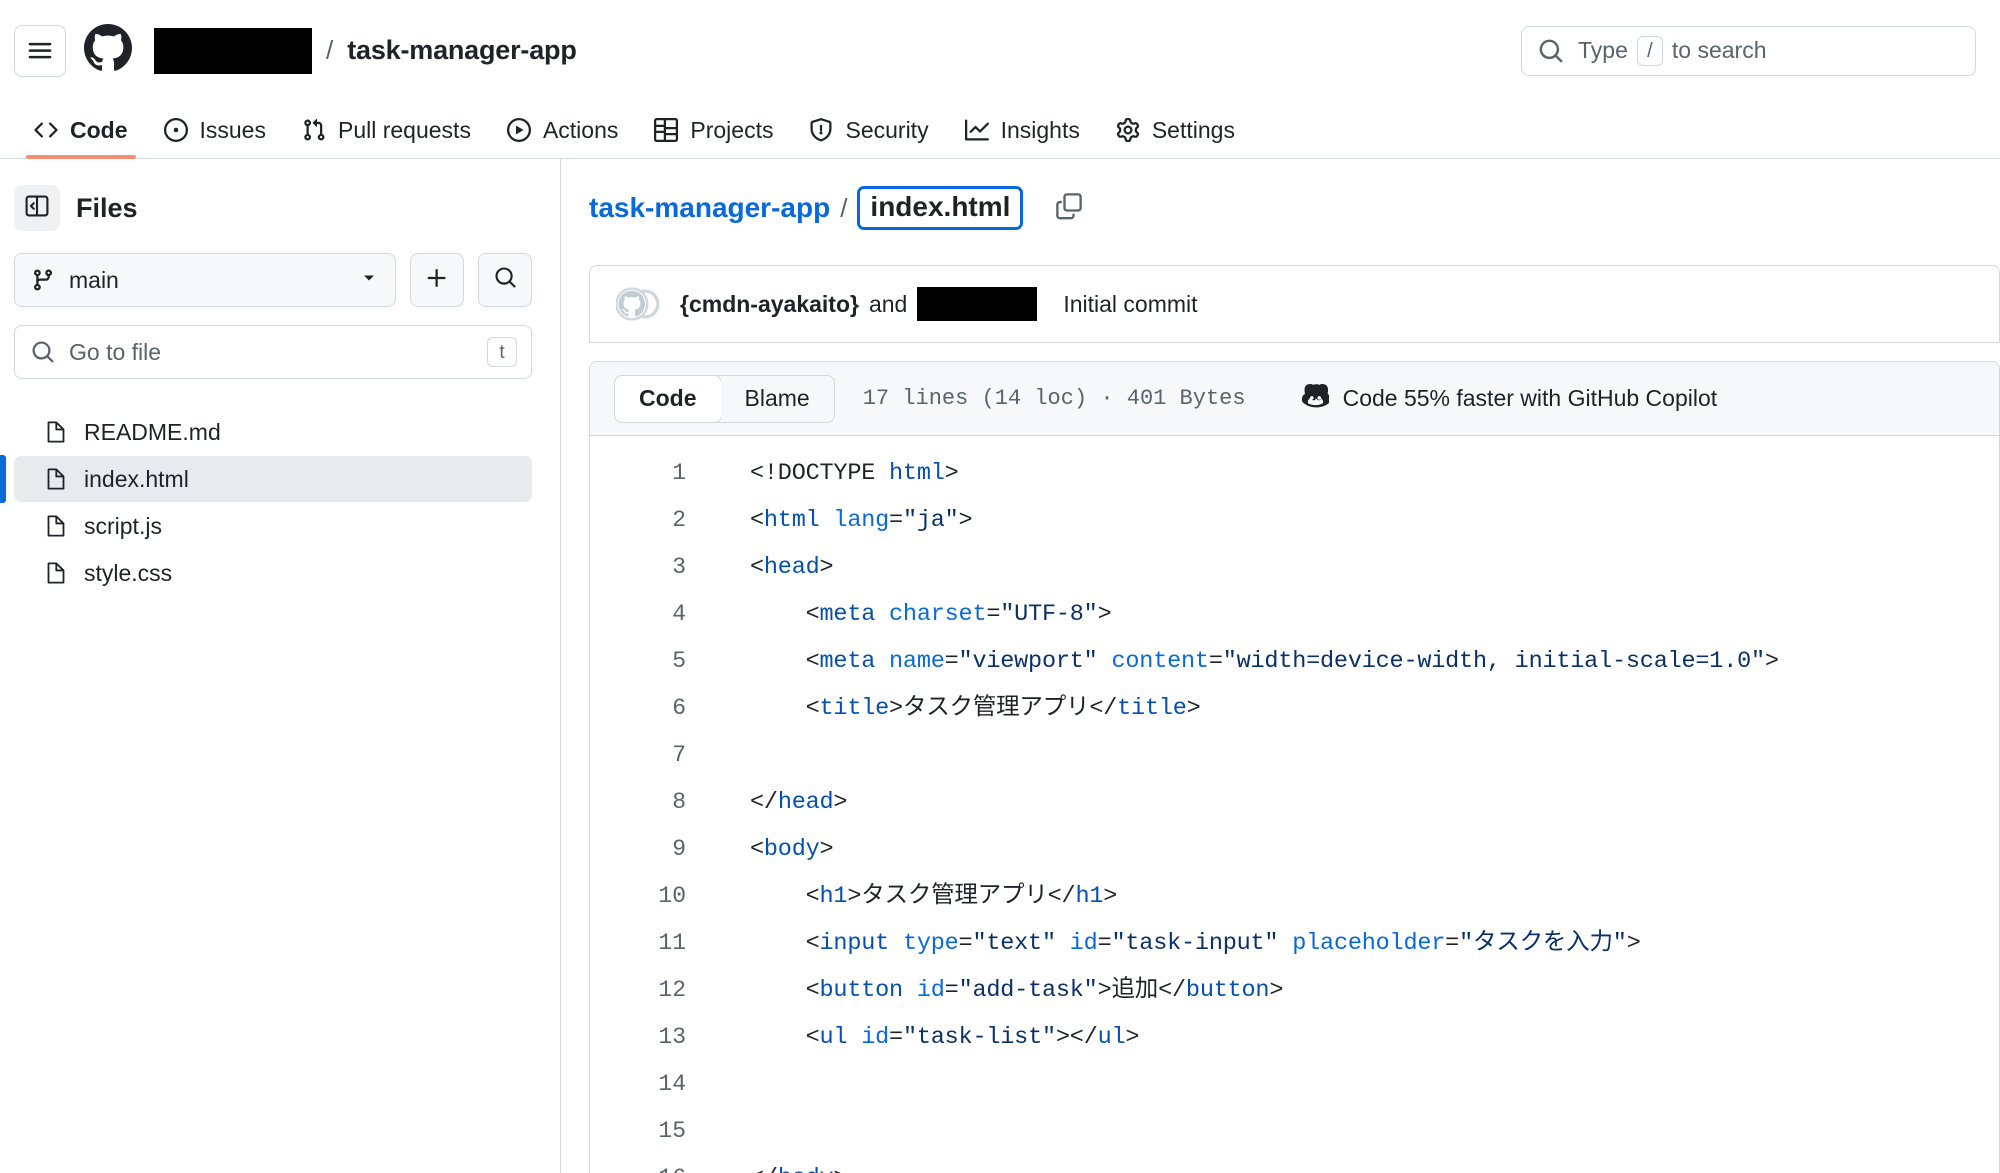  I want to click on code-line: 16 </body>, so click(1294, 1164).